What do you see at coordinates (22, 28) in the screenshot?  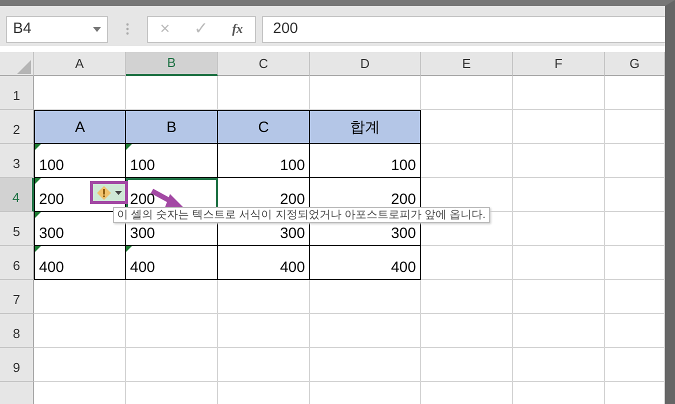 I see `cell-reference: B4` at bounding box center [22, 28].